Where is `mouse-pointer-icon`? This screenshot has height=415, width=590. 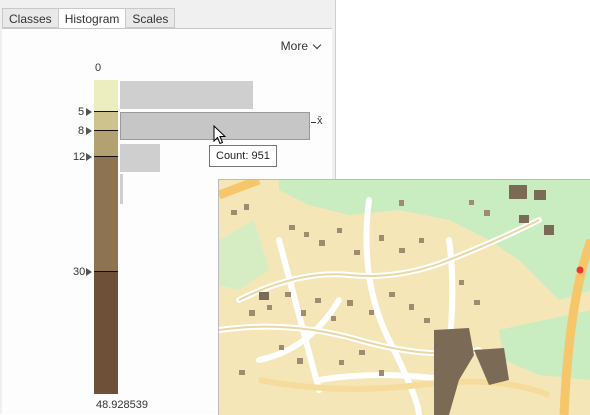 mouse-pointer-icon is located at coordinates (220, 135).